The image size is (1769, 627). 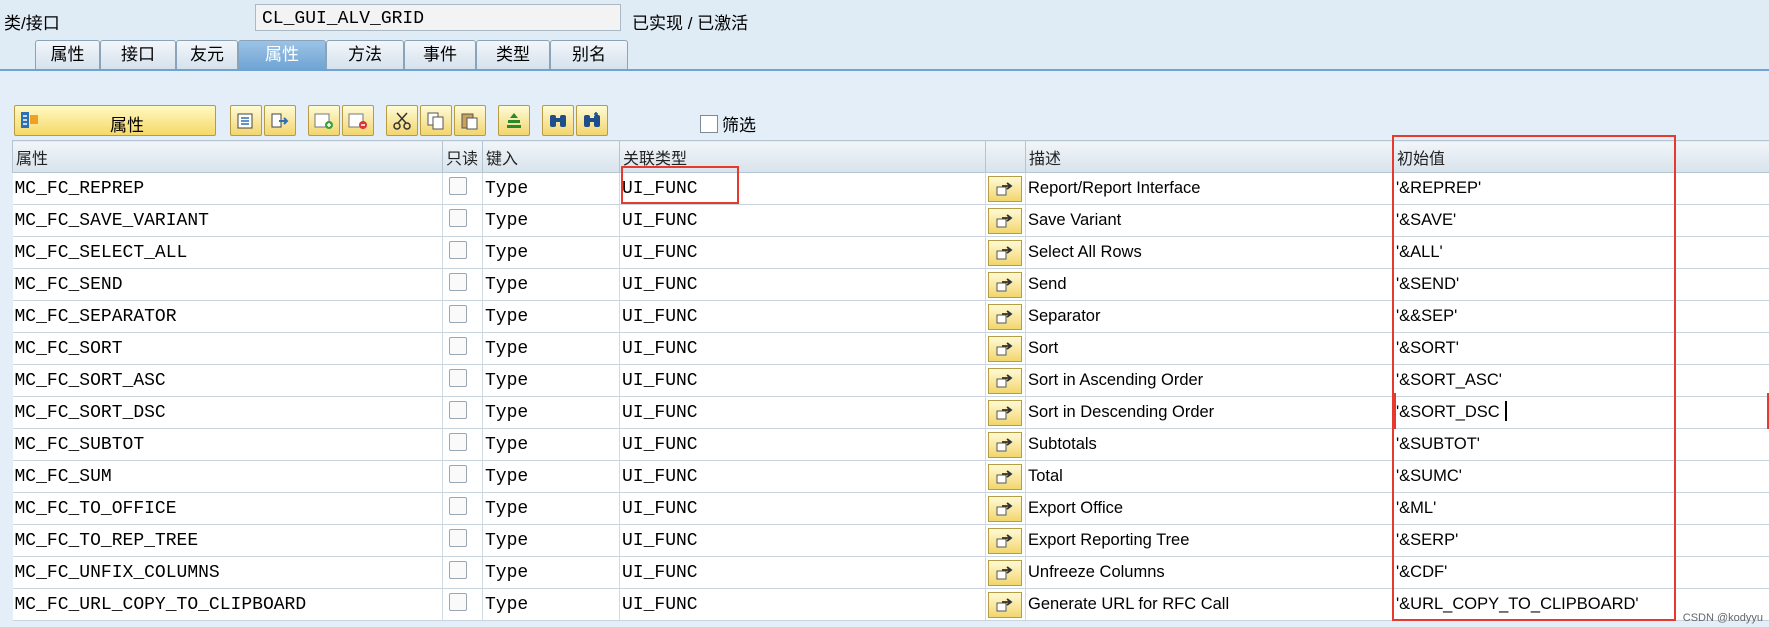 What do you see at coordinates (513, 55) in the screenshot?
I see `tab-types: 类型` at bounding box center [513, 55].